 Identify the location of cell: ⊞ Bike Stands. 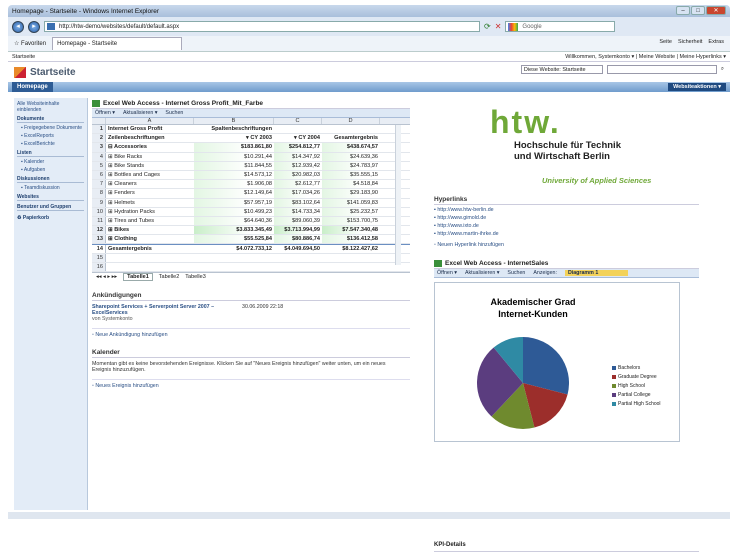
(150, 166).